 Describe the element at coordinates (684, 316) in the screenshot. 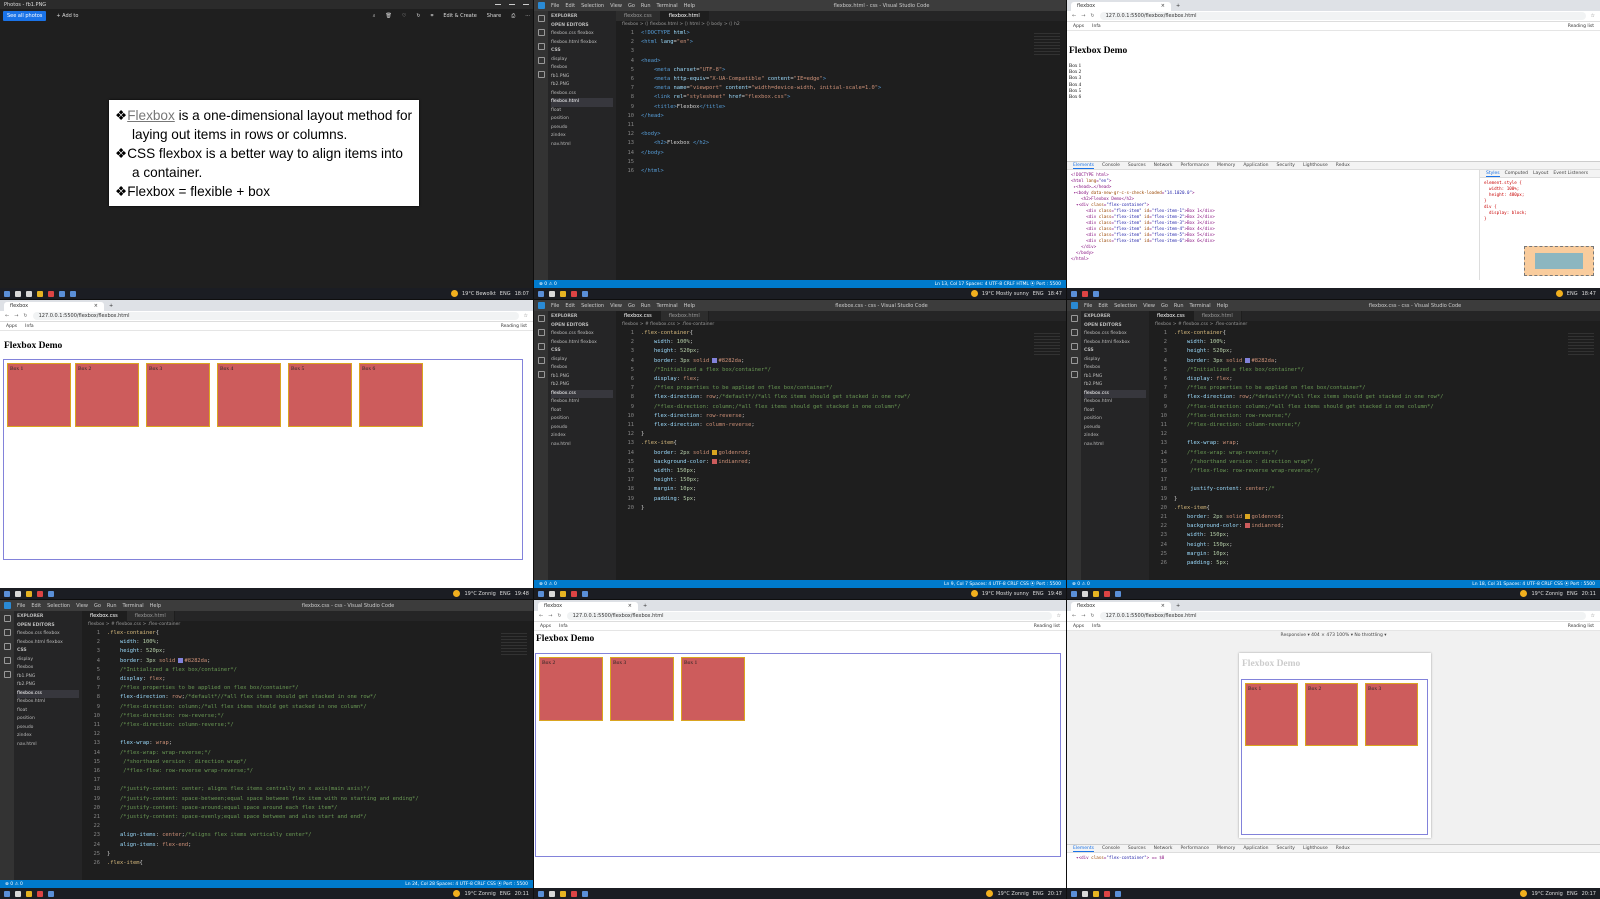

I see `tab-flexbox-html: flexbox.html` at that location.